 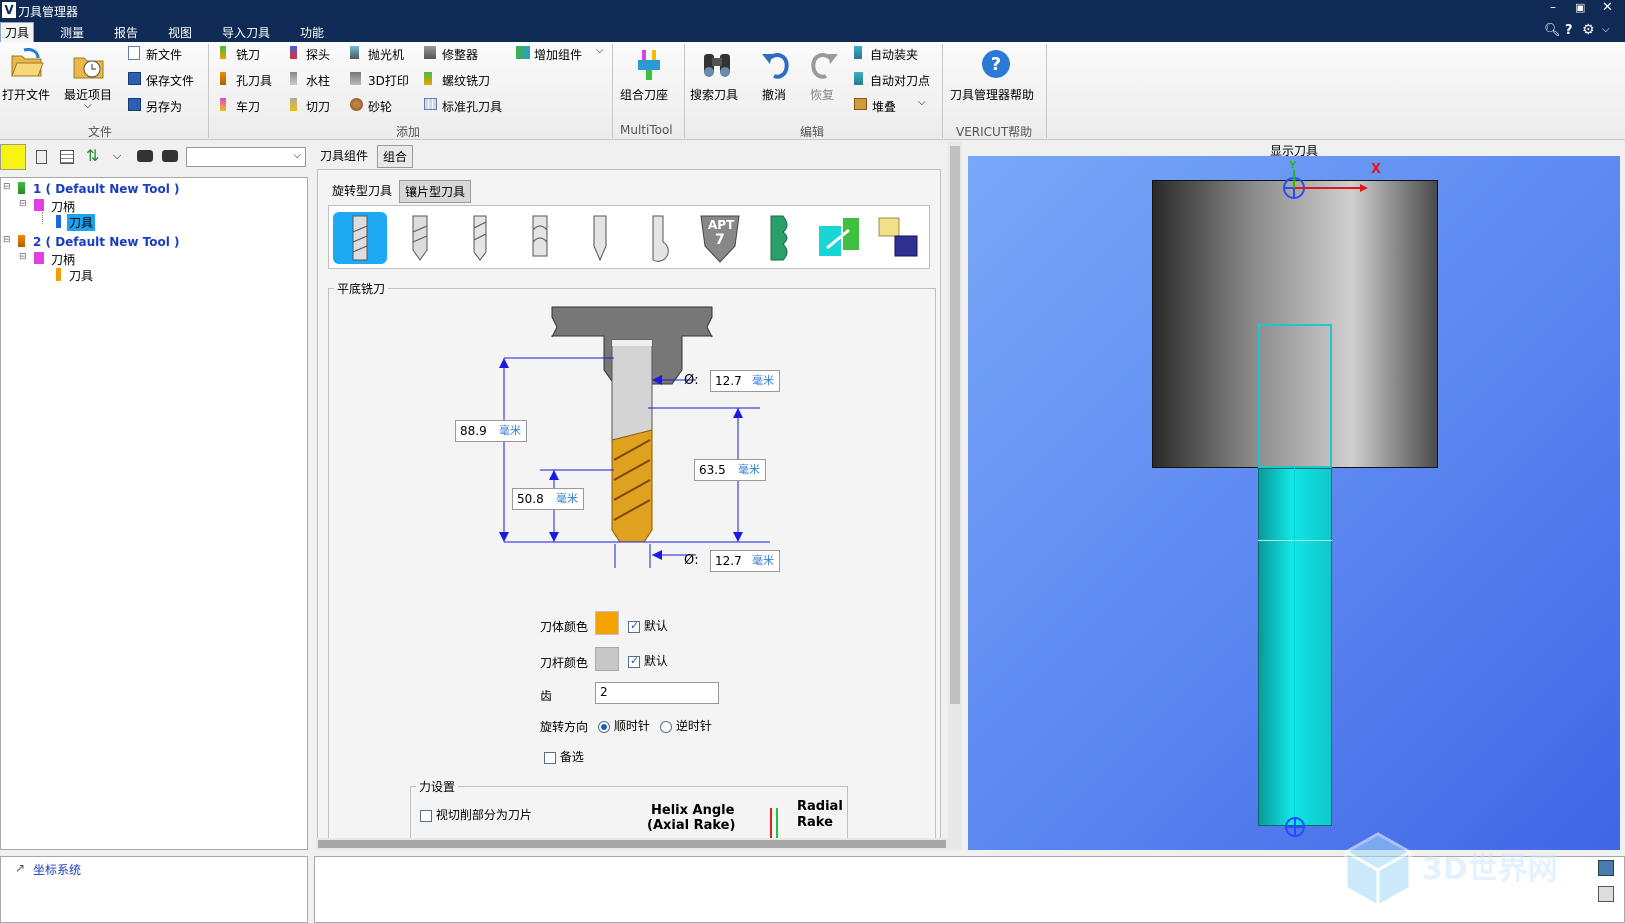 What do you see at coordinates (648, 660) in the screenshot?
I see `shank-color-default-checkbox: 默认` at bounding box center [648, 660].